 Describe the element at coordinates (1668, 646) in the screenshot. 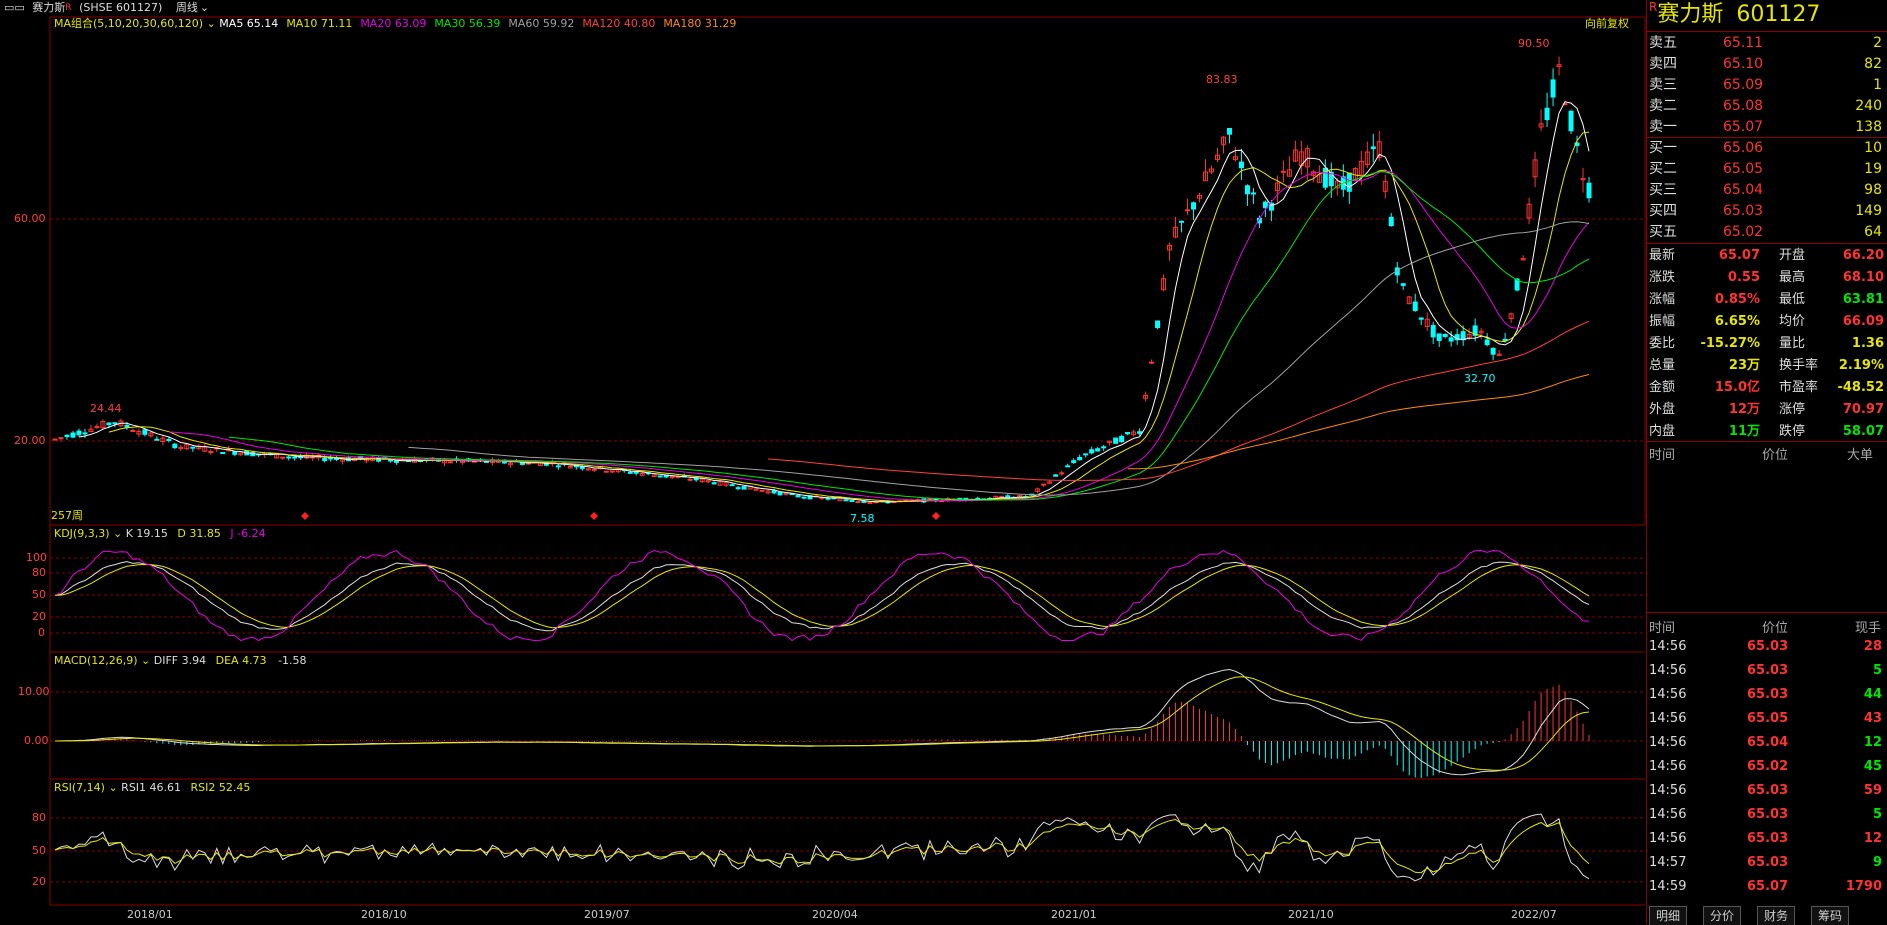

I see `tick-time: 14:56` at that location.